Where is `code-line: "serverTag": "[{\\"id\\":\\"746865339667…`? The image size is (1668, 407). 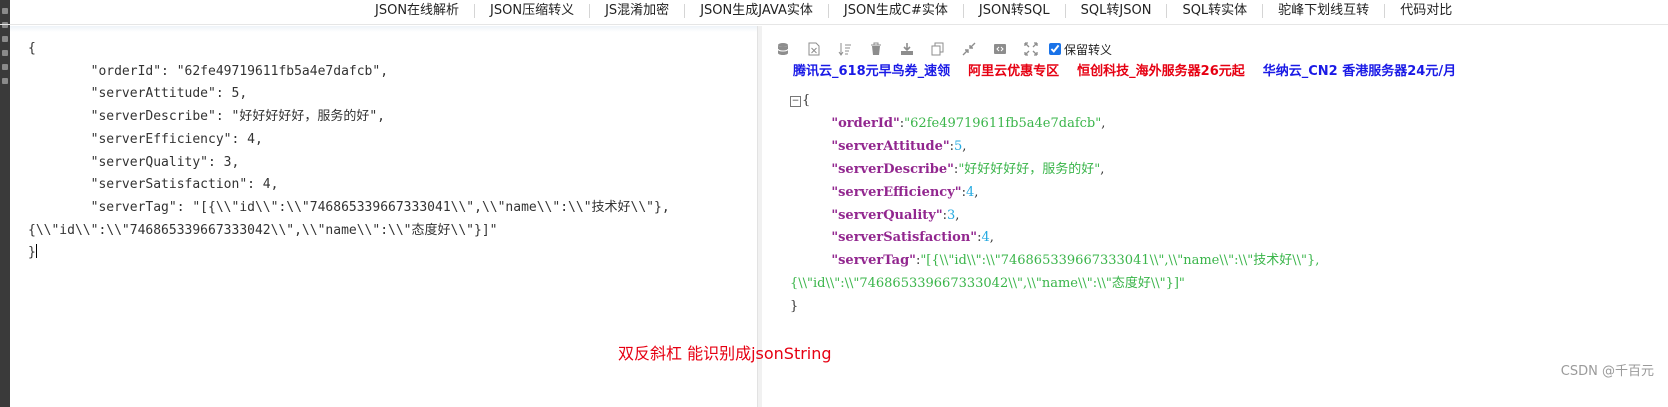 code-line: "serverTag": "[{\\"id\\":\\"746865339667… is located at coordinates (349, 207).